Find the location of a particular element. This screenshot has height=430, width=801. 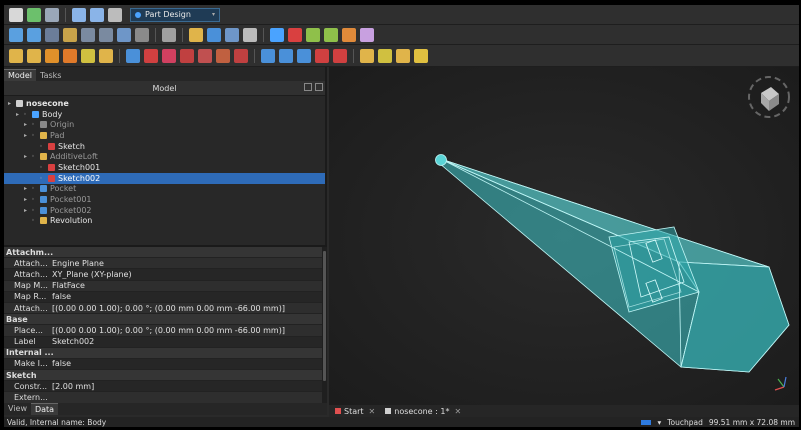

property-value: FlatFace is located at coordinates (66, 285).